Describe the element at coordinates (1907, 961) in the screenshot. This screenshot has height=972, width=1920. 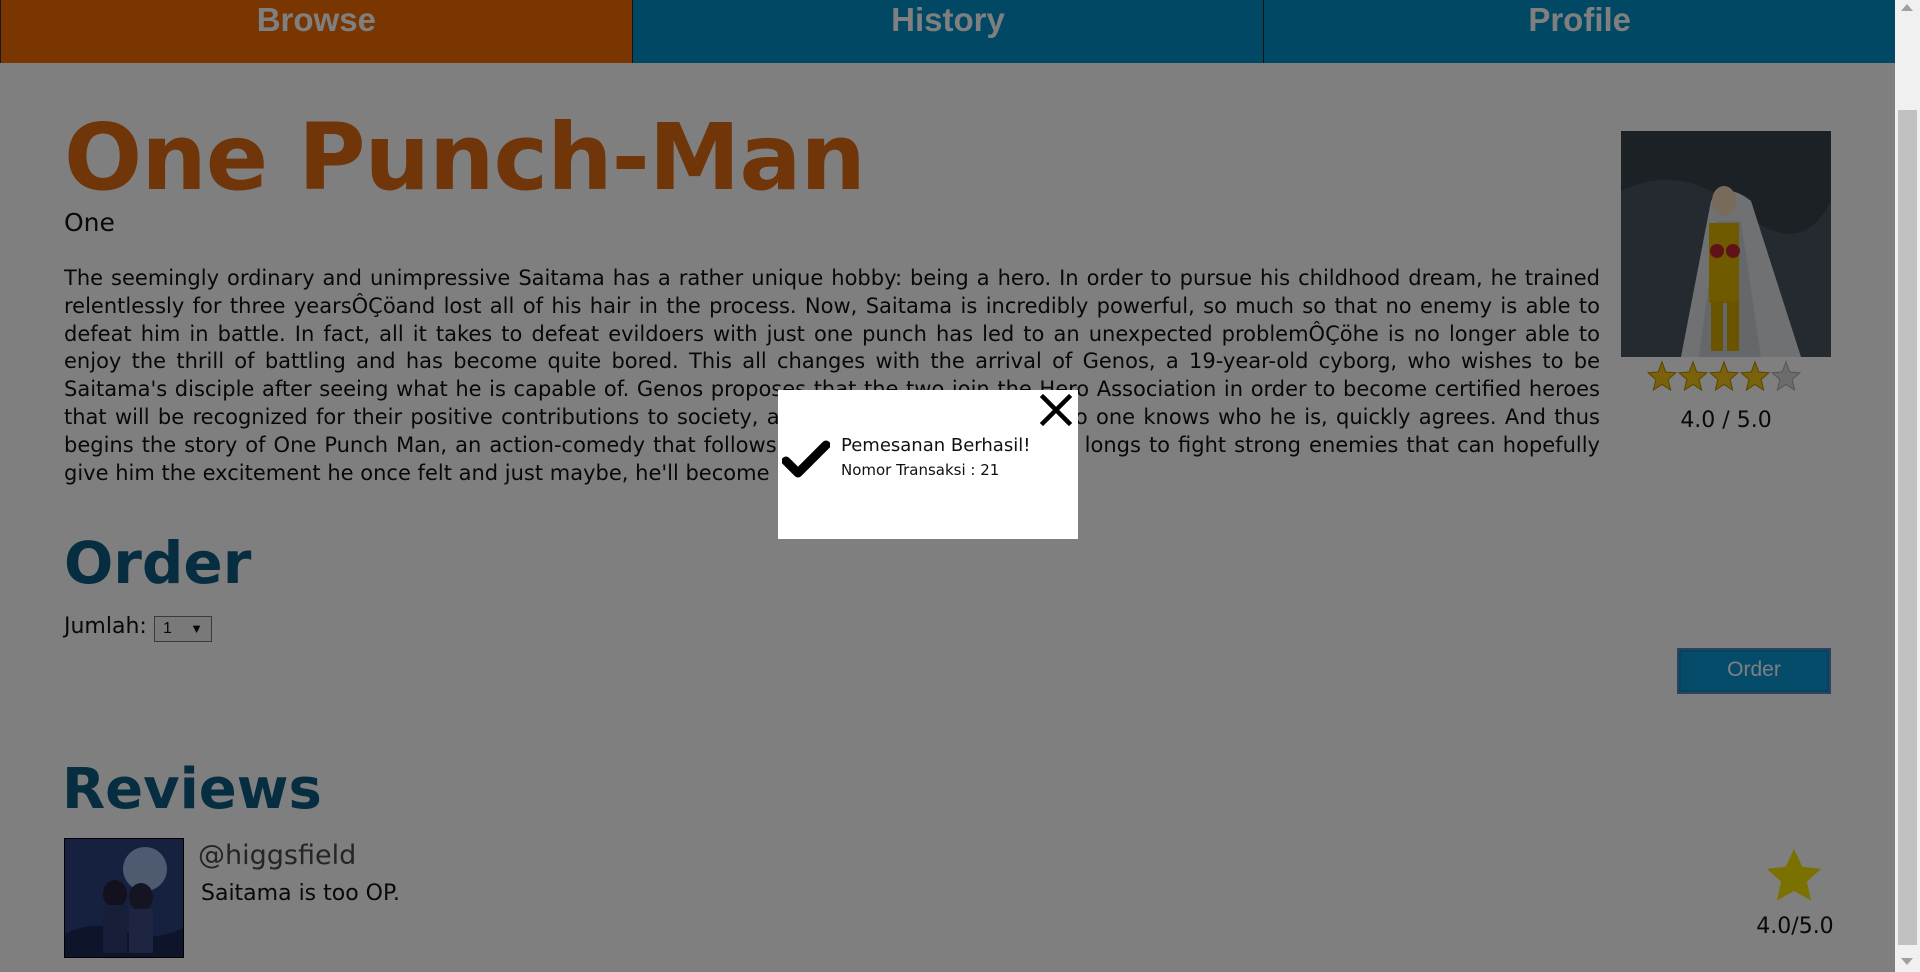
I see `scroll-down-icon` at that location.